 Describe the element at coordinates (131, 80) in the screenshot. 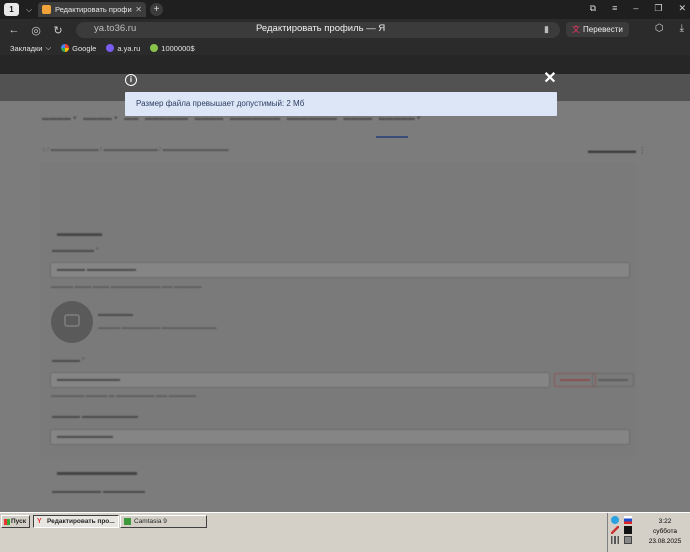

I see `info-icon: i` at that location.